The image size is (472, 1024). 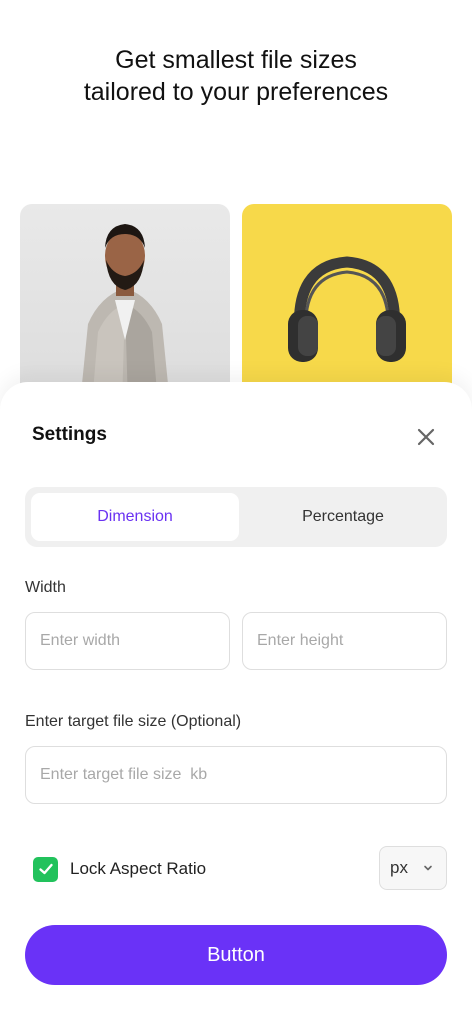 I want to click on unit-select: px, so click(x=413, y=868).